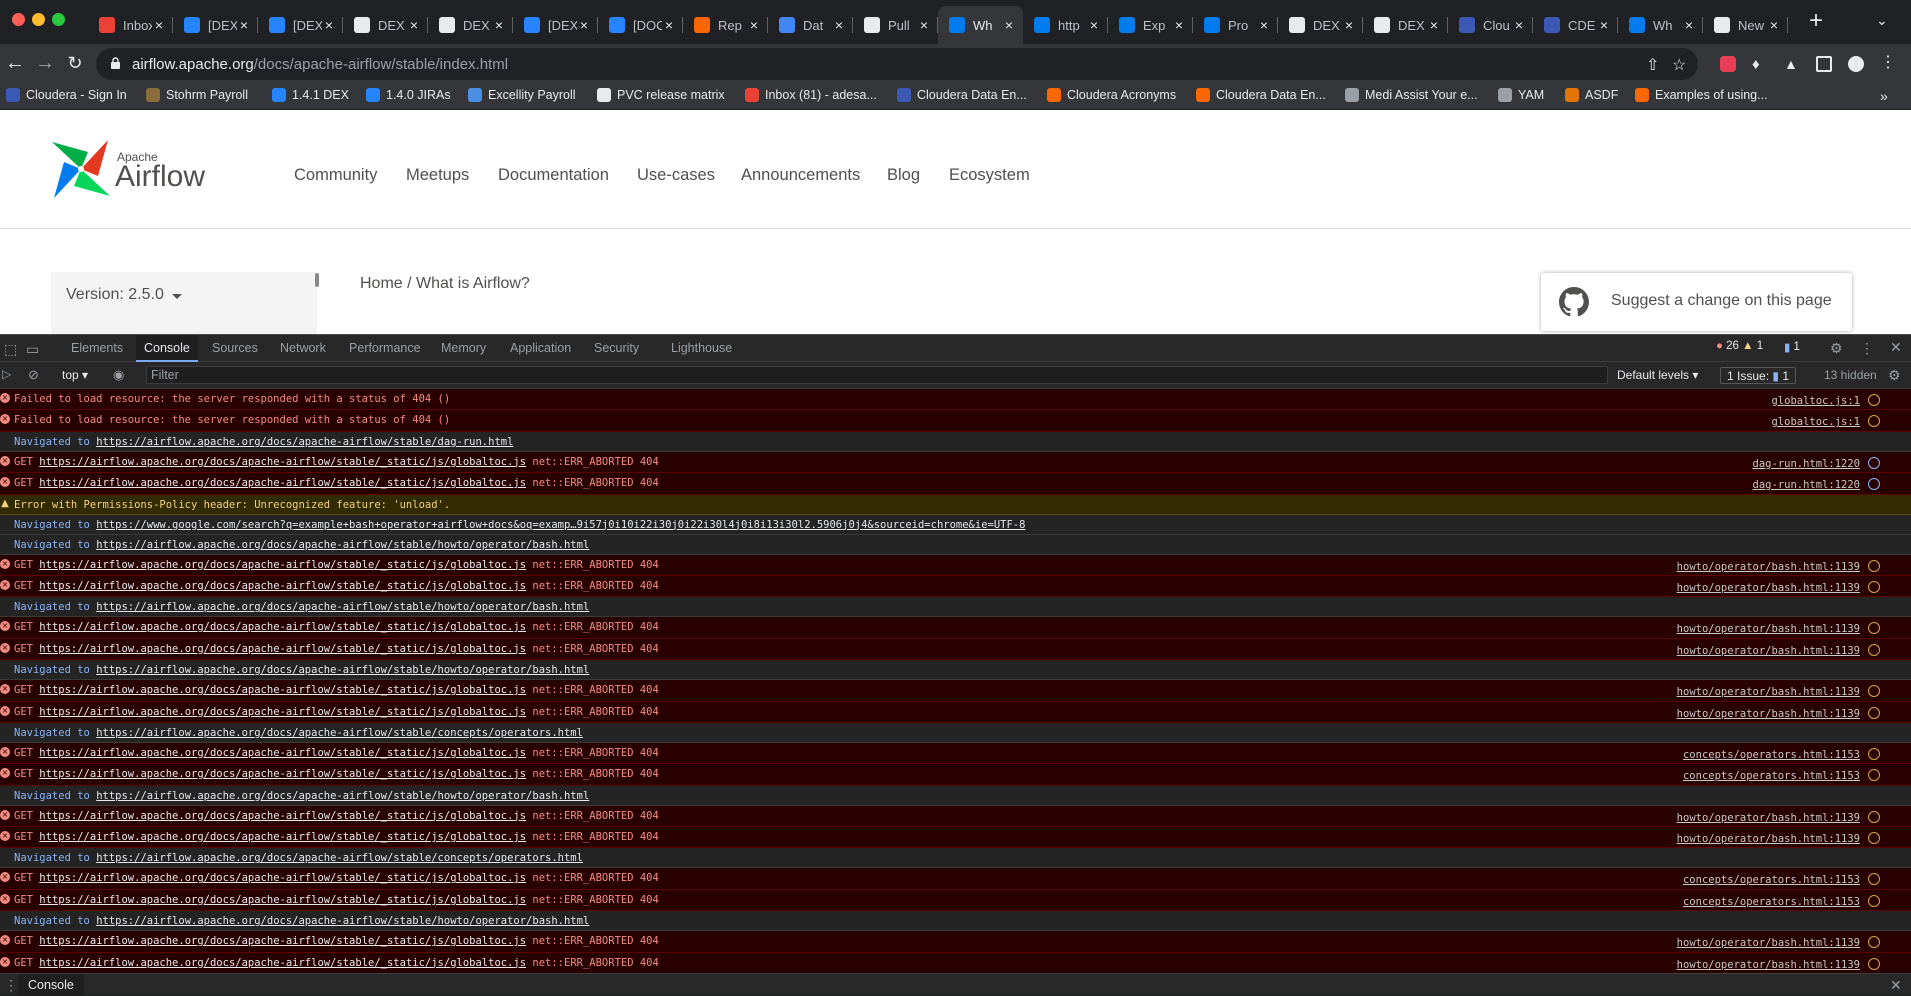 This screenshot has width=1911, height=996. I want to click on close-devtools-icon: ✕, so click(1896, 347).